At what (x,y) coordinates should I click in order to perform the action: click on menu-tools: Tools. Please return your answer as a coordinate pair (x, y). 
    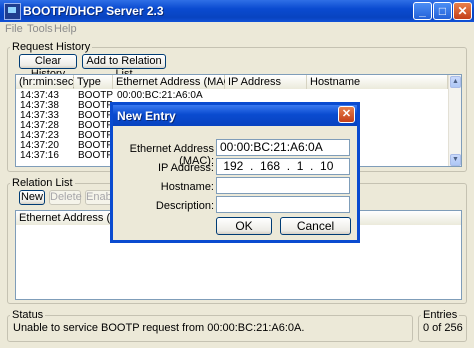
    Looking at the image, I should click on (40, 29).